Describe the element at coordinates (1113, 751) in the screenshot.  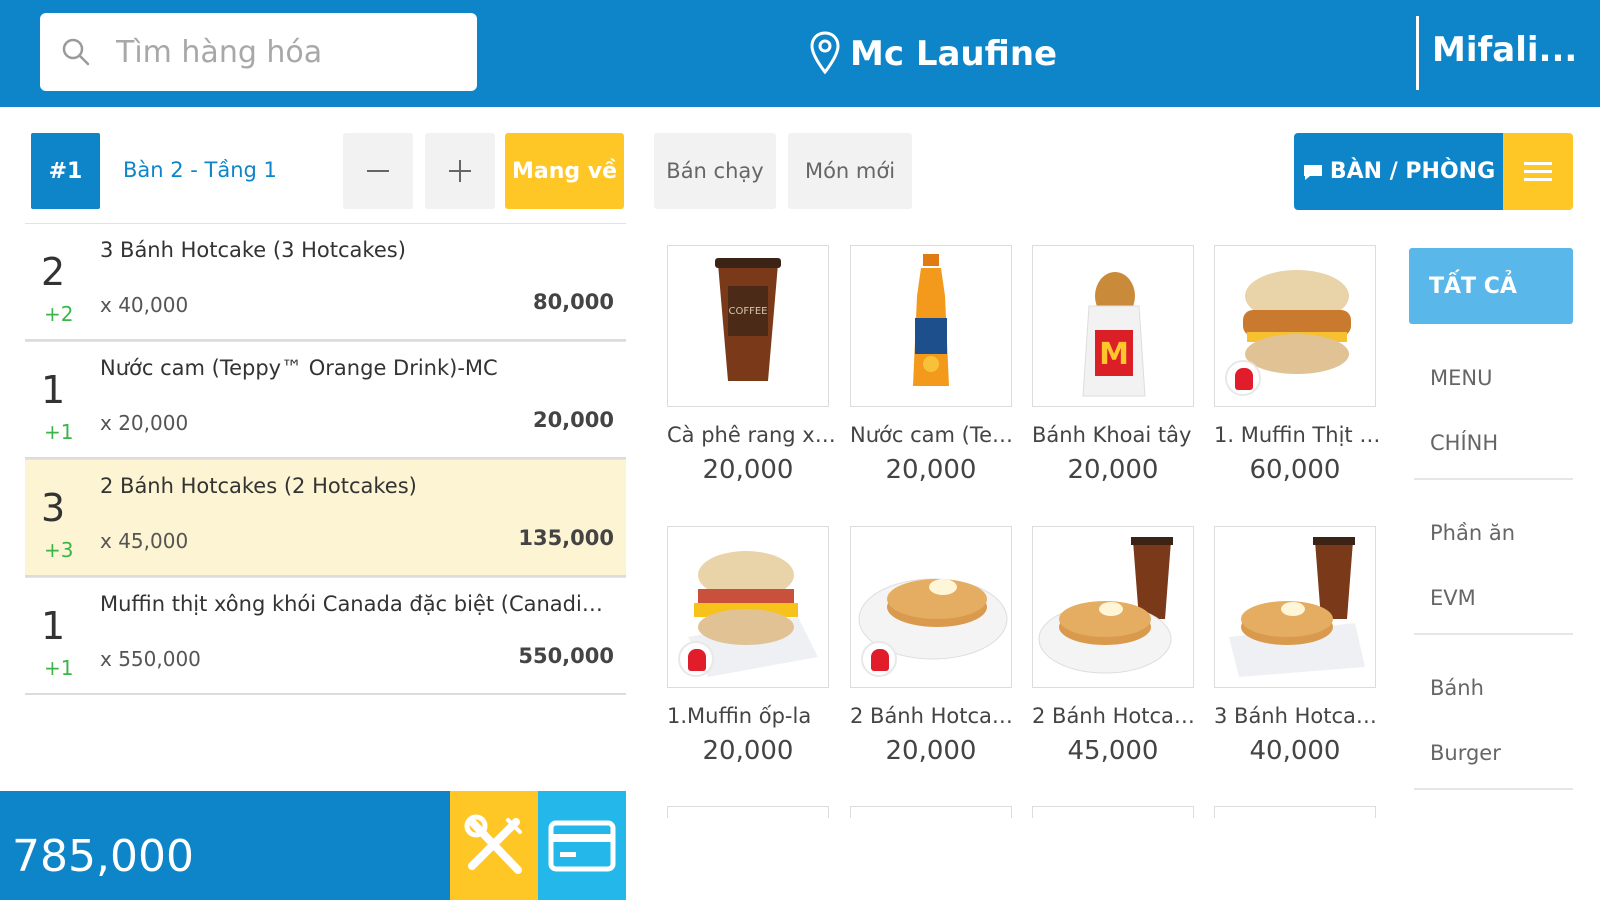
I see `product-price: 45,000` at that location.